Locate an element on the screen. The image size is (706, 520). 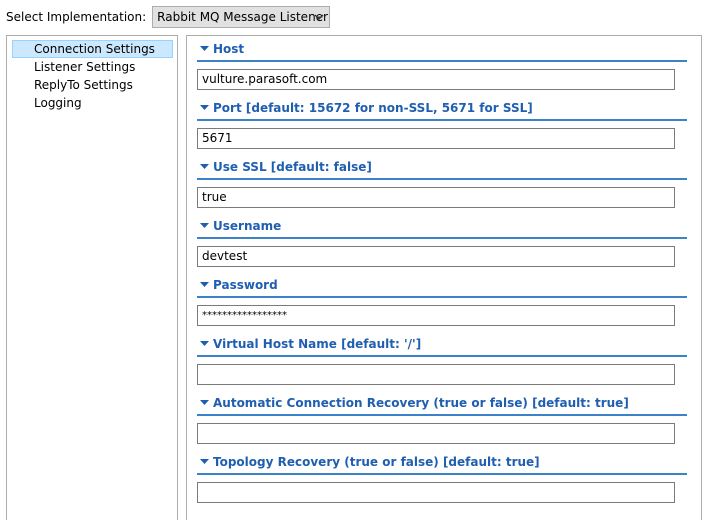
section-virtual-host-name: Virtual Host Name [default: '/'] is located at coordinates (442, 345).